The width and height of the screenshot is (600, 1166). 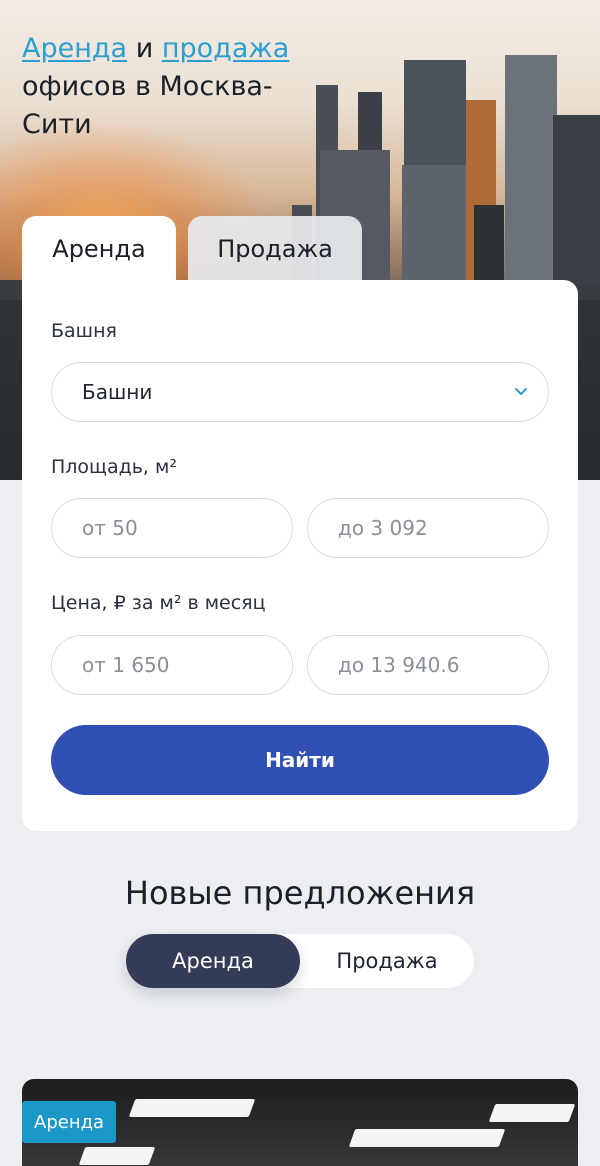 I want to click on area-from-input: от 50, so click(x=172, y=528).